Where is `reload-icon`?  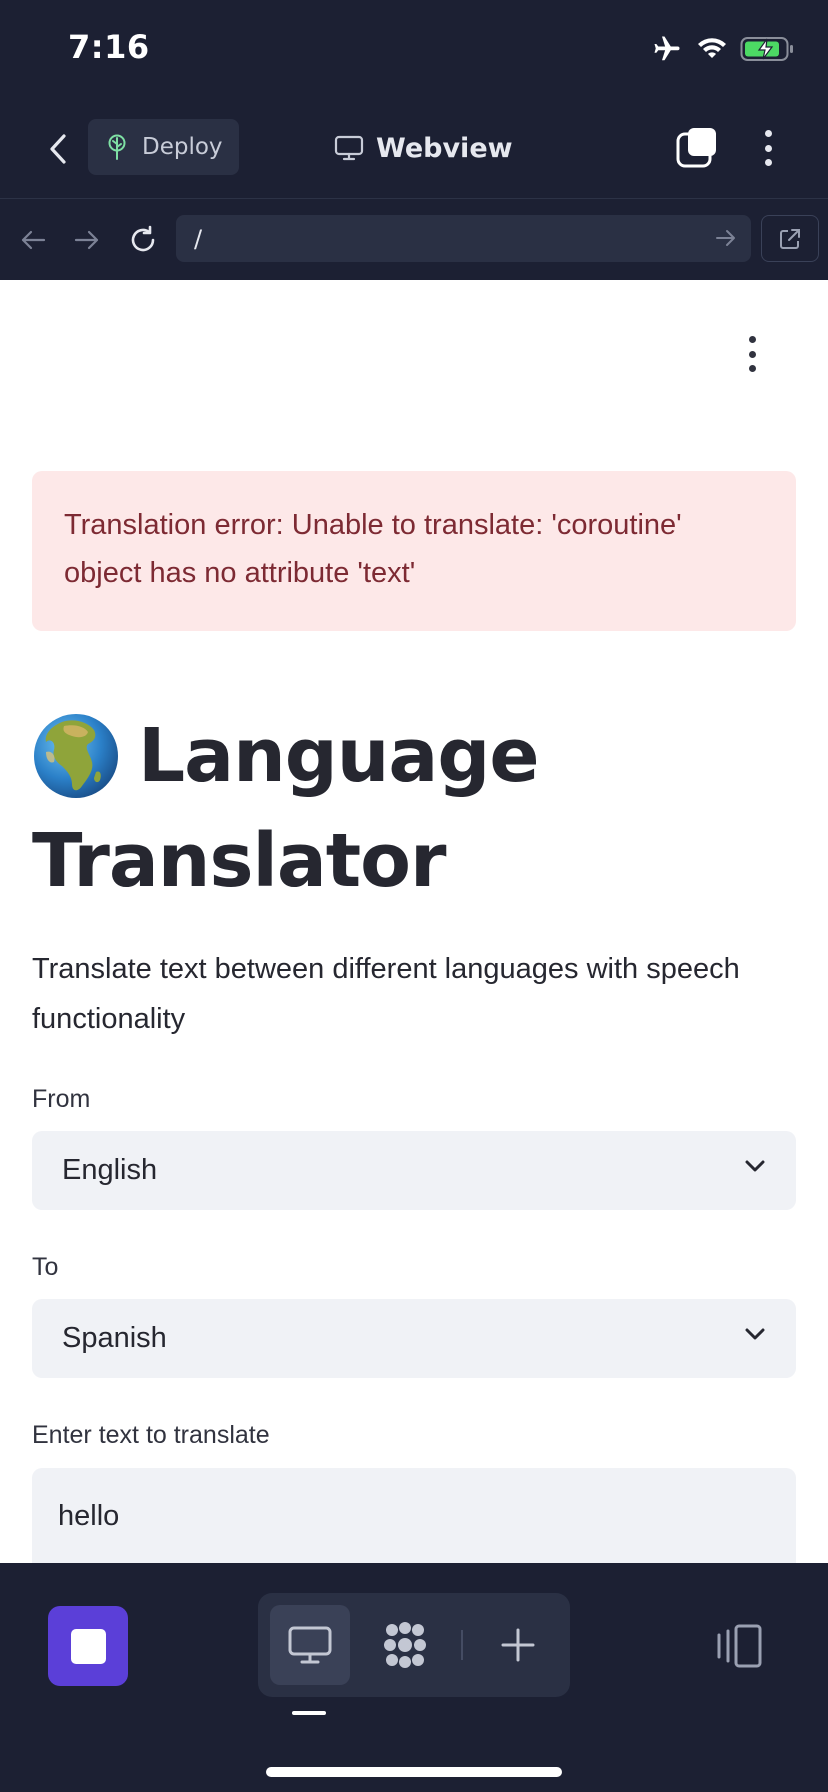 reload-icon is located at coordinates (143, 238).